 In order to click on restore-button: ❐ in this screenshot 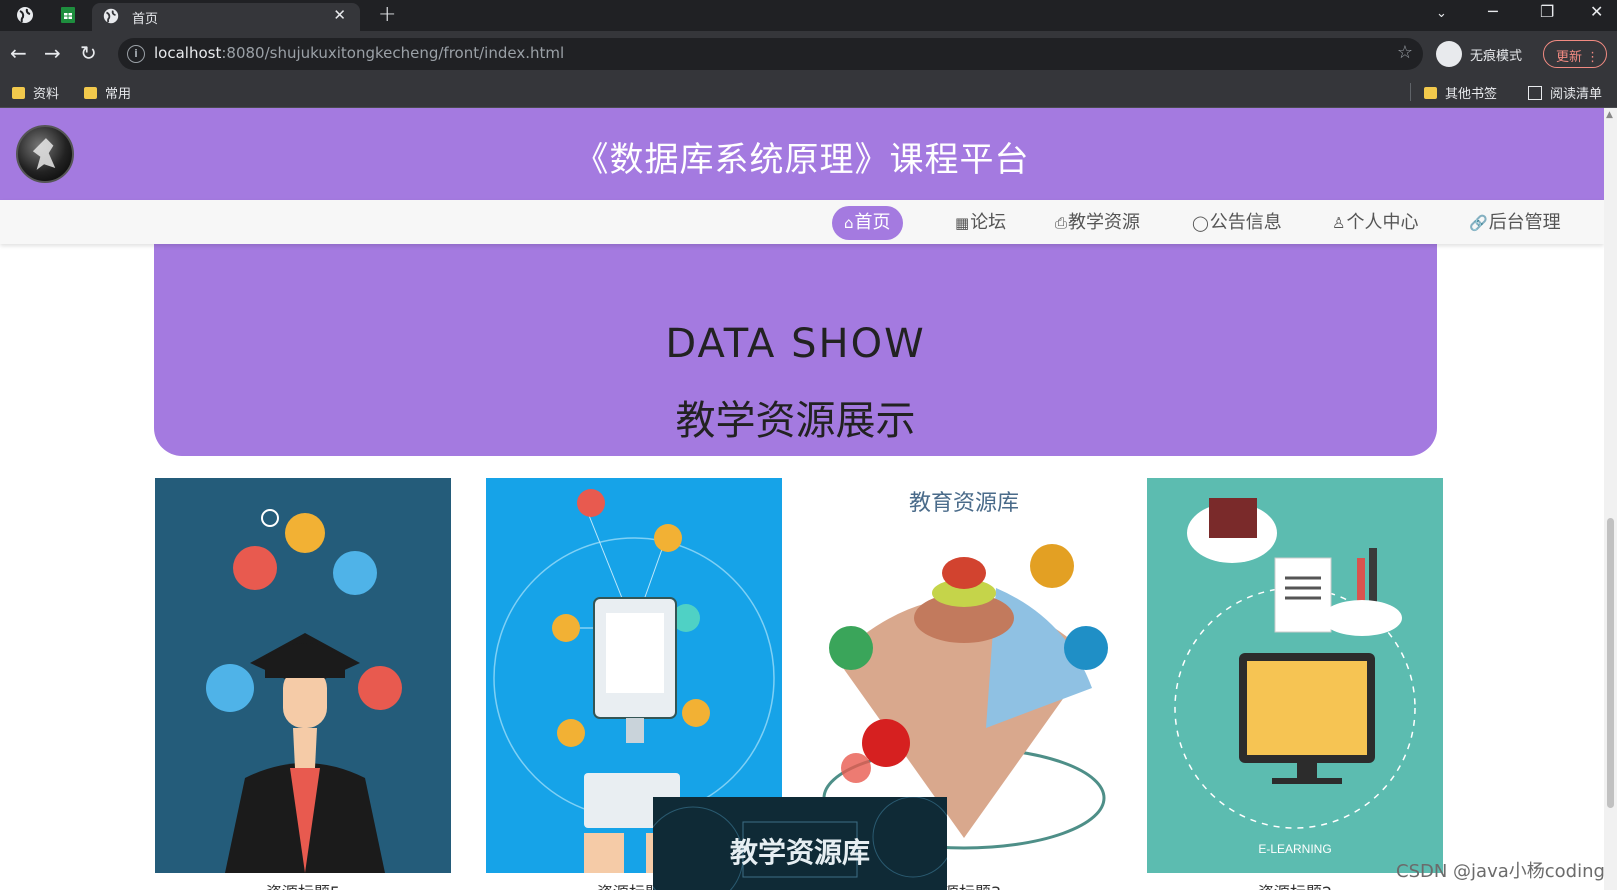, I will do `click(1547, 11)`.